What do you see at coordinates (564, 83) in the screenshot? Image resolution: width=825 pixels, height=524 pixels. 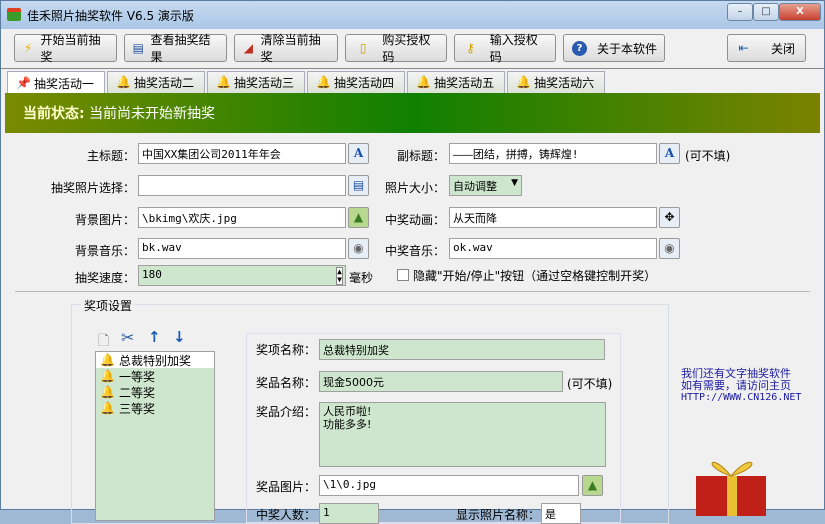 I see `tab-label: 抽奖活动六` at bounding box center [564, 83].